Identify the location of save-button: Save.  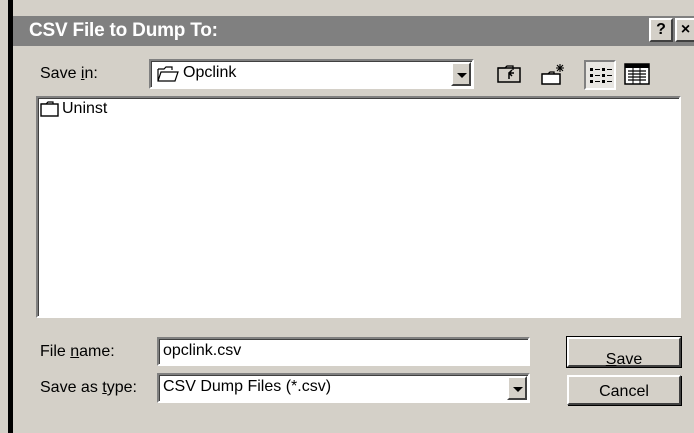
(624, 352).